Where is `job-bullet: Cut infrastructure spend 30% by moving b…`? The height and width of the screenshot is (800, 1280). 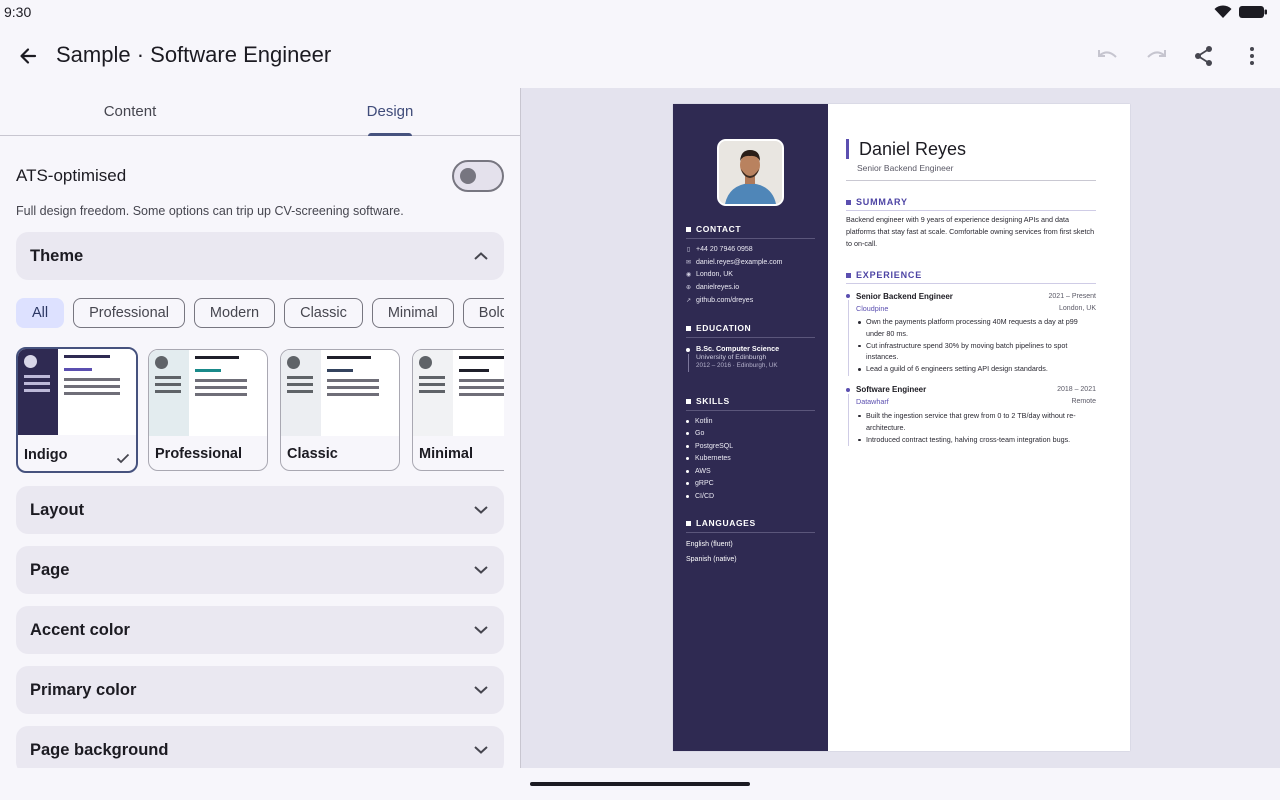
job-bullet: Cut infrastructure spend 30% by moving b… is located at coordinates (976, 352).